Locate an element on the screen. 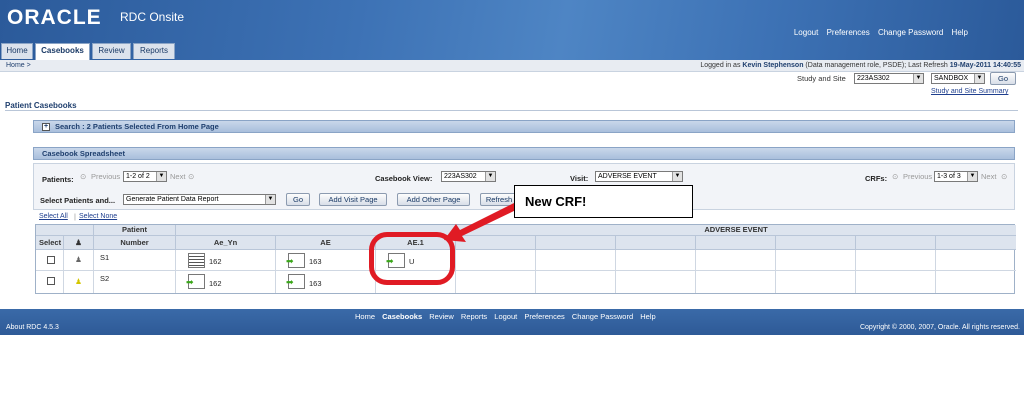  visit-value: ADVERSE EVENT is located at coordinates (627, 176).